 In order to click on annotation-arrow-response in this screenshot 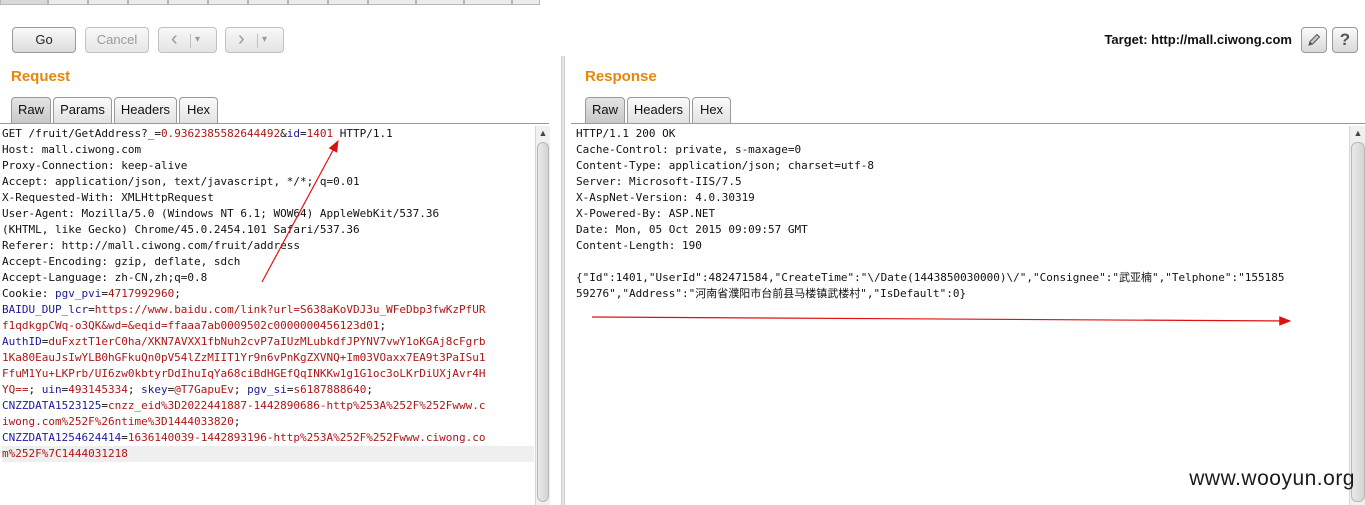, I will do `click(941, 321)`.